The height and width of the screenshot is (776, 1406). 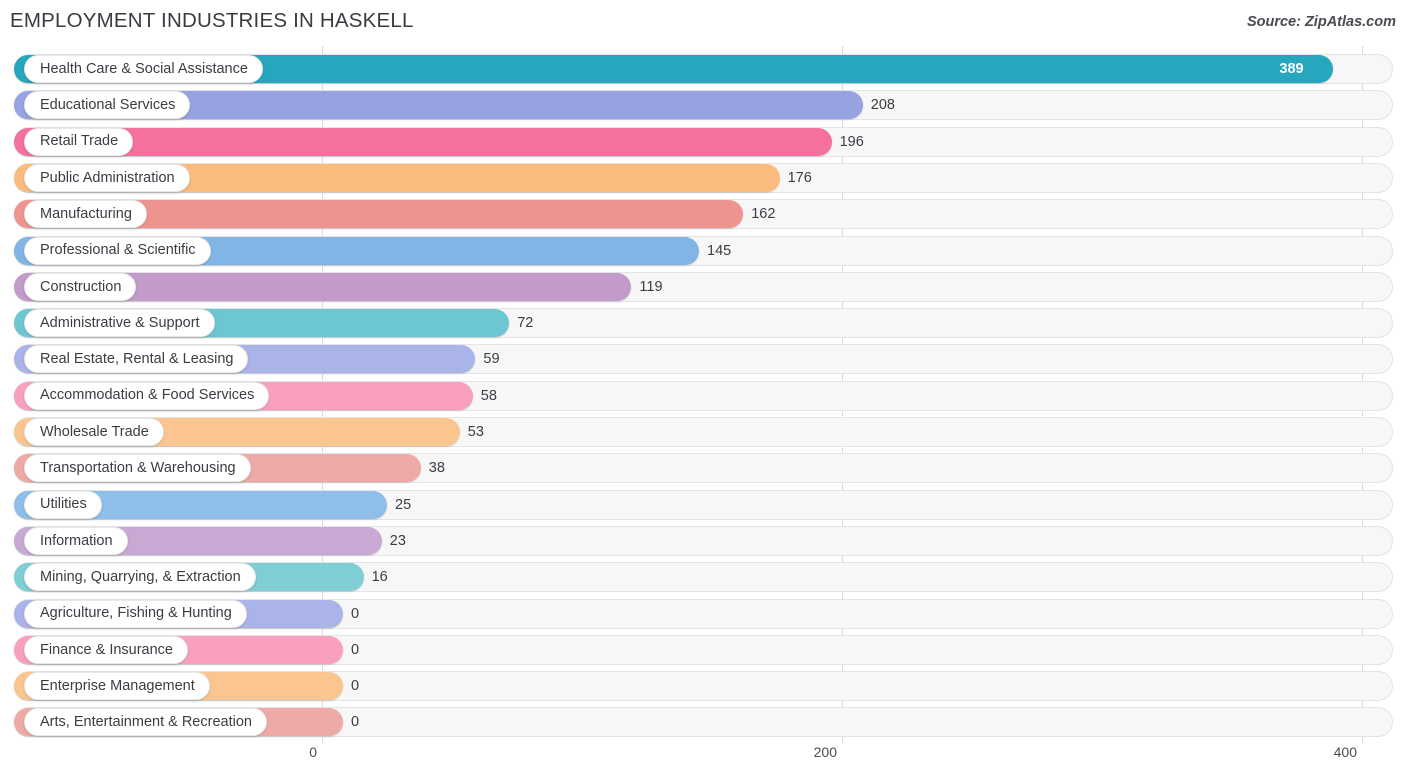 What do you see at coordinates (703, 432) in the screenshot?
I see `bar-row: Wholesale Trade 53` at bounding box center [703, 432].